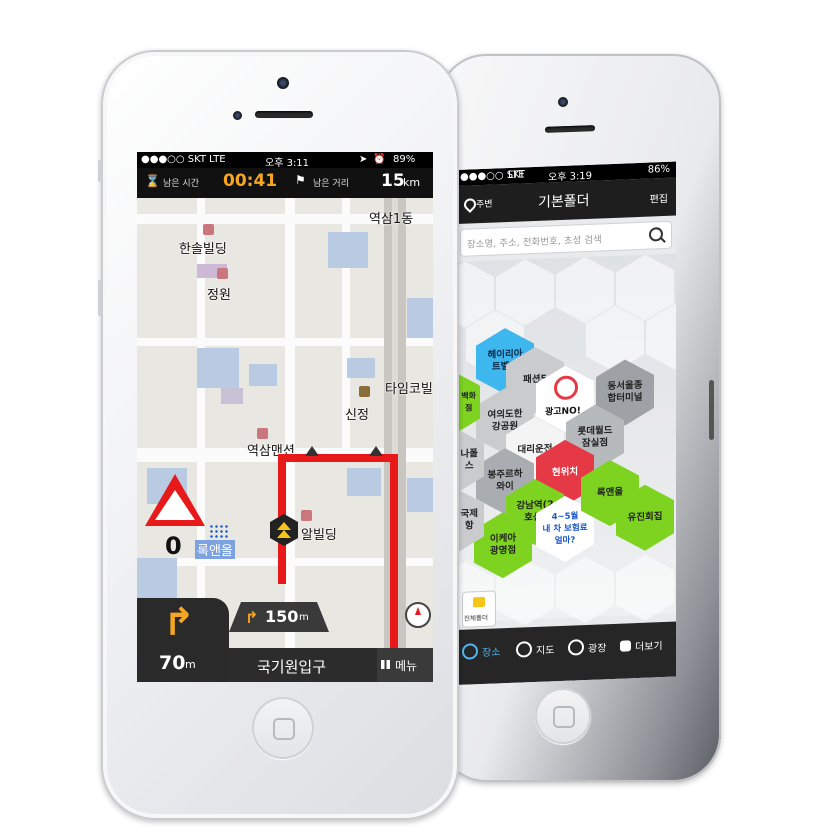 Image resolution: width=835 pixels, height=835 pixels. What do you see at coordinates (219, 295) in the screenshot?
I see `map-label-jeongwon: 정원` at bounding box center [219, 295].